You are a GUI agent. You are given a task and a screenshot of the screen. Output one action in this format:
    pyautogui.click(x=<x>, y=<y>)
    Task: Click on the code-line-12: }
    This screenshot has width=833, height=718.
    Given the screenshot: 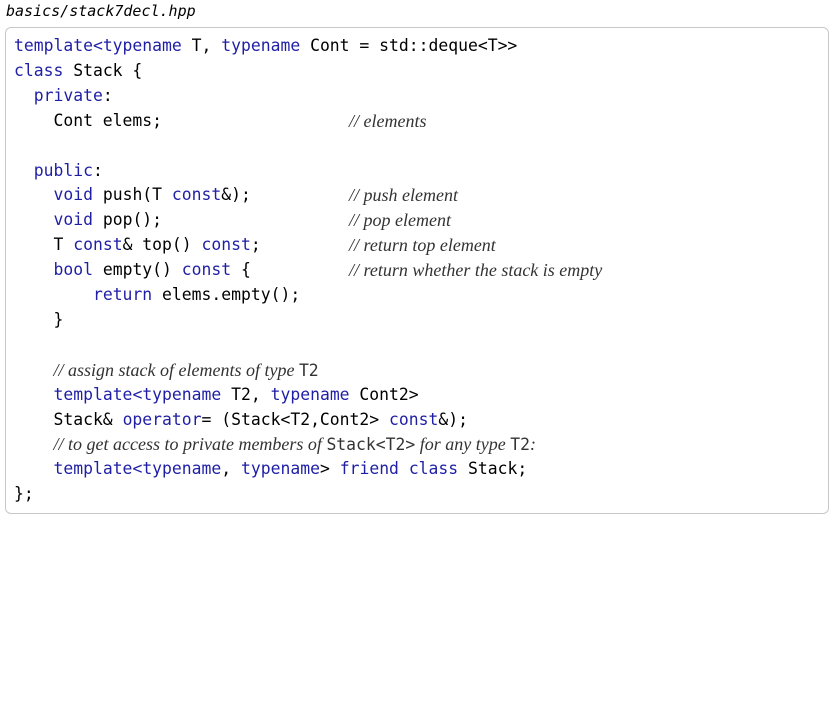 What is the action you would take?
    pyautogui.click(x=38, y=320)
    